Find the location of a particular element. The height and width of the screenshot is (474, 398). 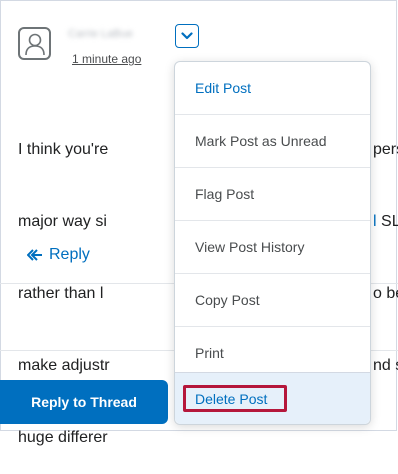

post-body-fragment: l SL is located at coordinates (385, 221).